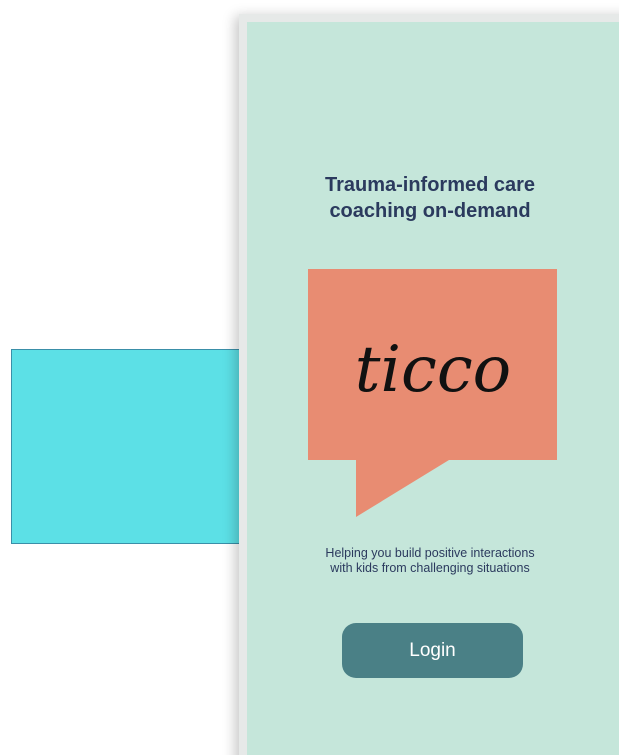 The width and height of the screenshot is (619, 755). Describe the element at coordinates (432, 650) in the screenshot. I see `login-button: Login` at that location.